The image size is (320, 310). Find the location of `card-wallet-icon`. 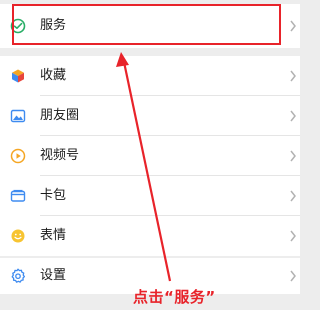

card-wallet-icon is located at coordinates (18, 195).